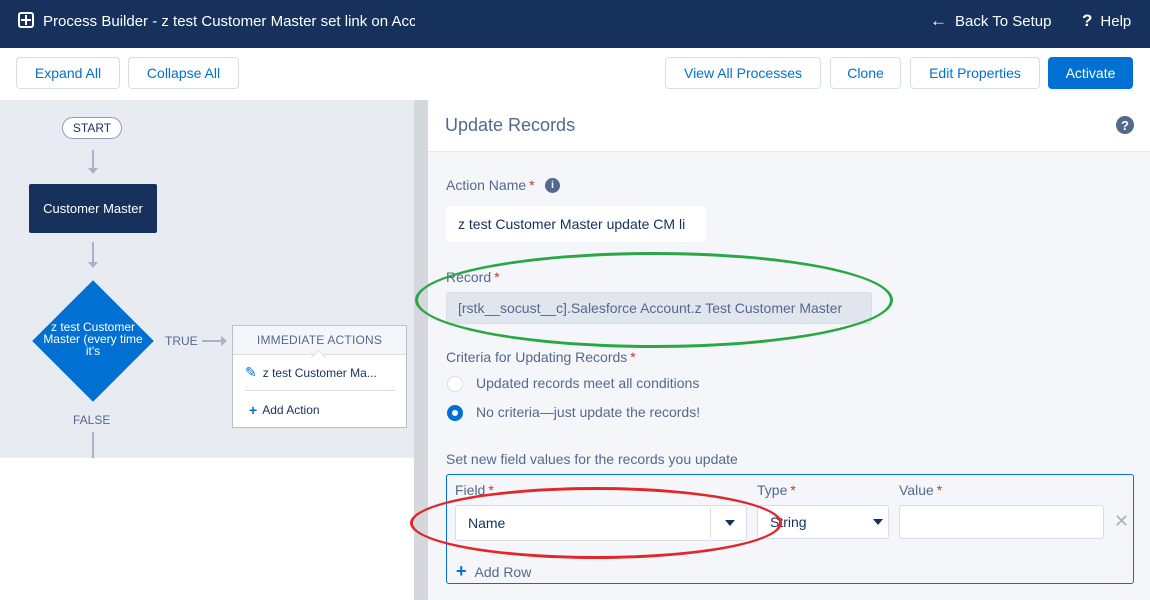  I want to click on add-action-button: + Add Action, so click(284, 410).